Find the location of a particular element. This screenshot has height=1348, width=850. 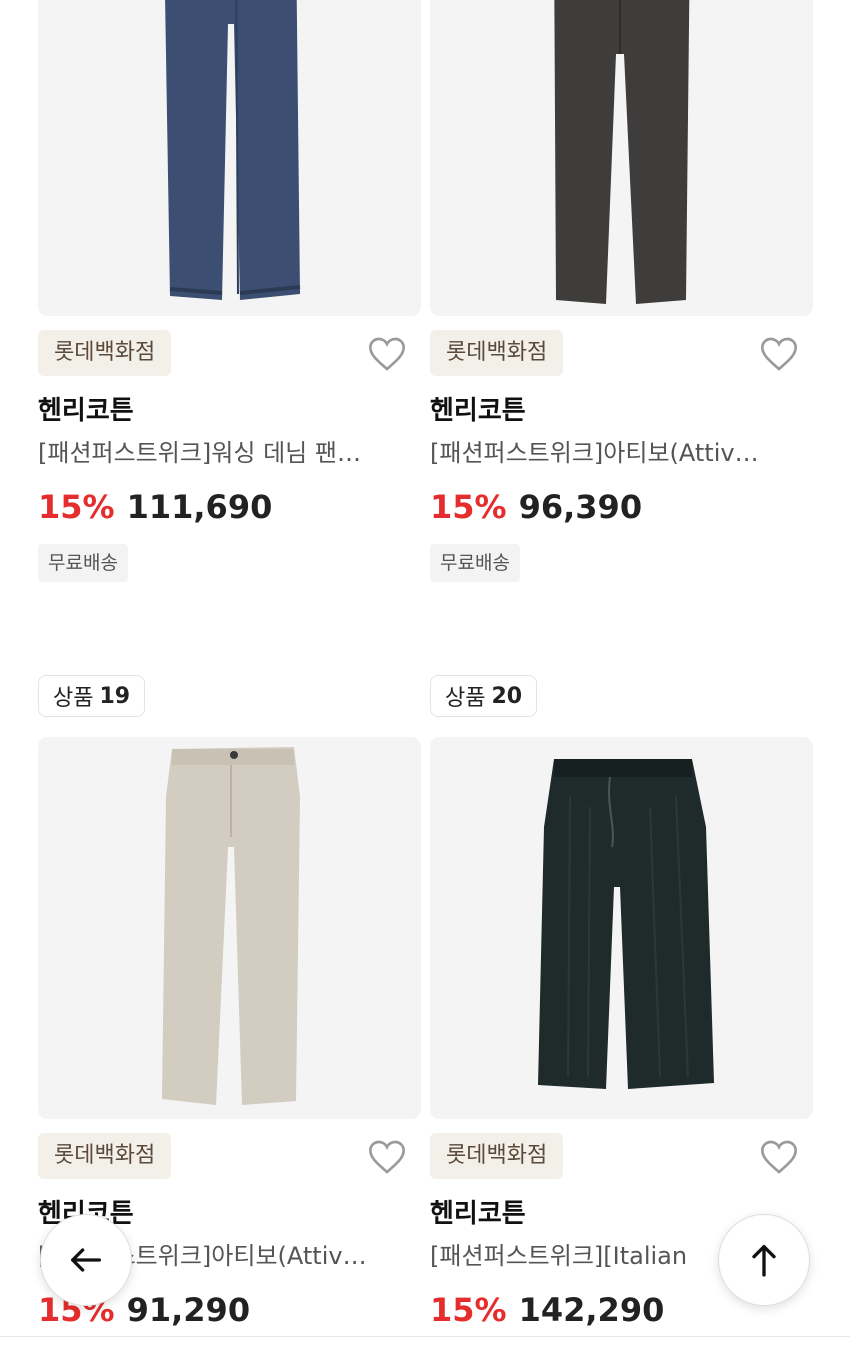

chino-image is located at coordinates (229, 928).